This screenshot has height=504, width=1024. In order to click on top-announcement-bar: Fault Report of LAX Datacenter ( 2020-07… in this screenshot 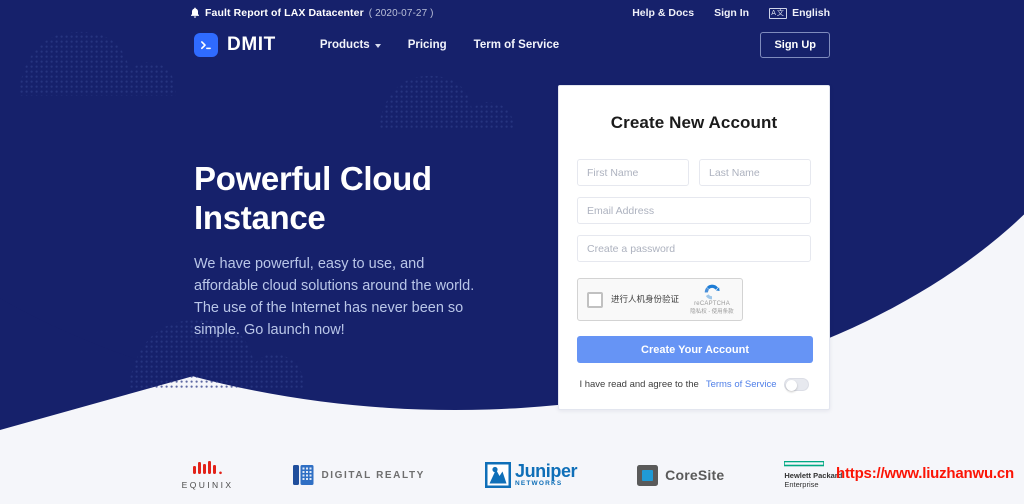, I will do `click(512, 13)`.